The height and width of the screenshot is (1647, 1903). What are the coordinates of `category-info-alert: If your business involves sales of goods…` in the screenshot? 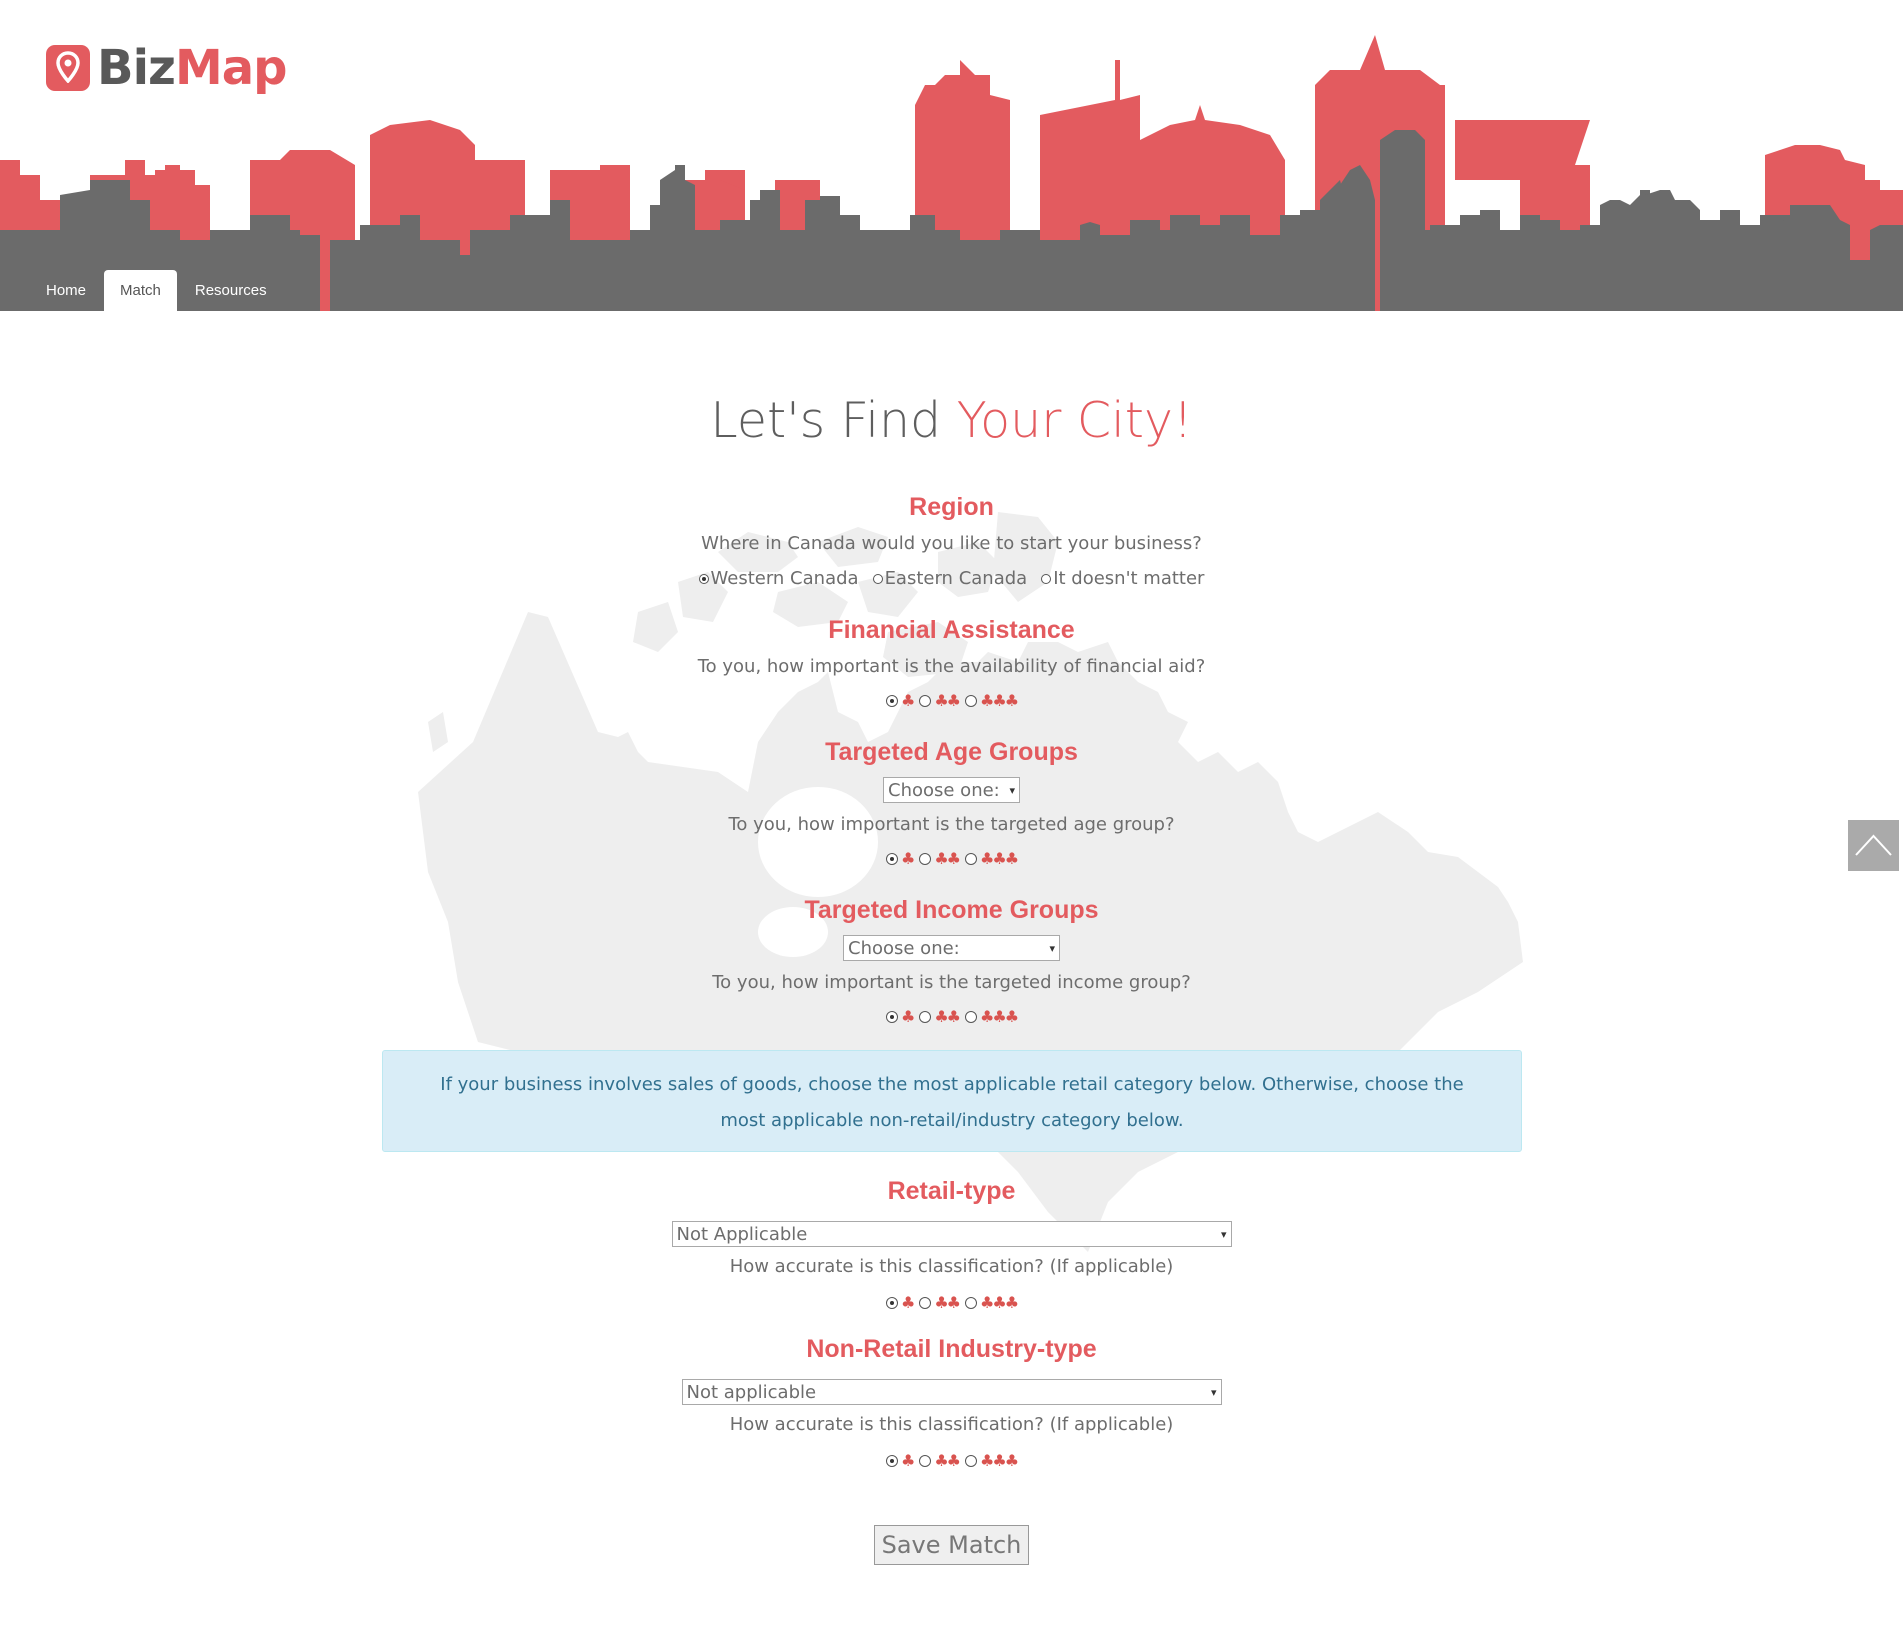 It's located at (952, 1101).